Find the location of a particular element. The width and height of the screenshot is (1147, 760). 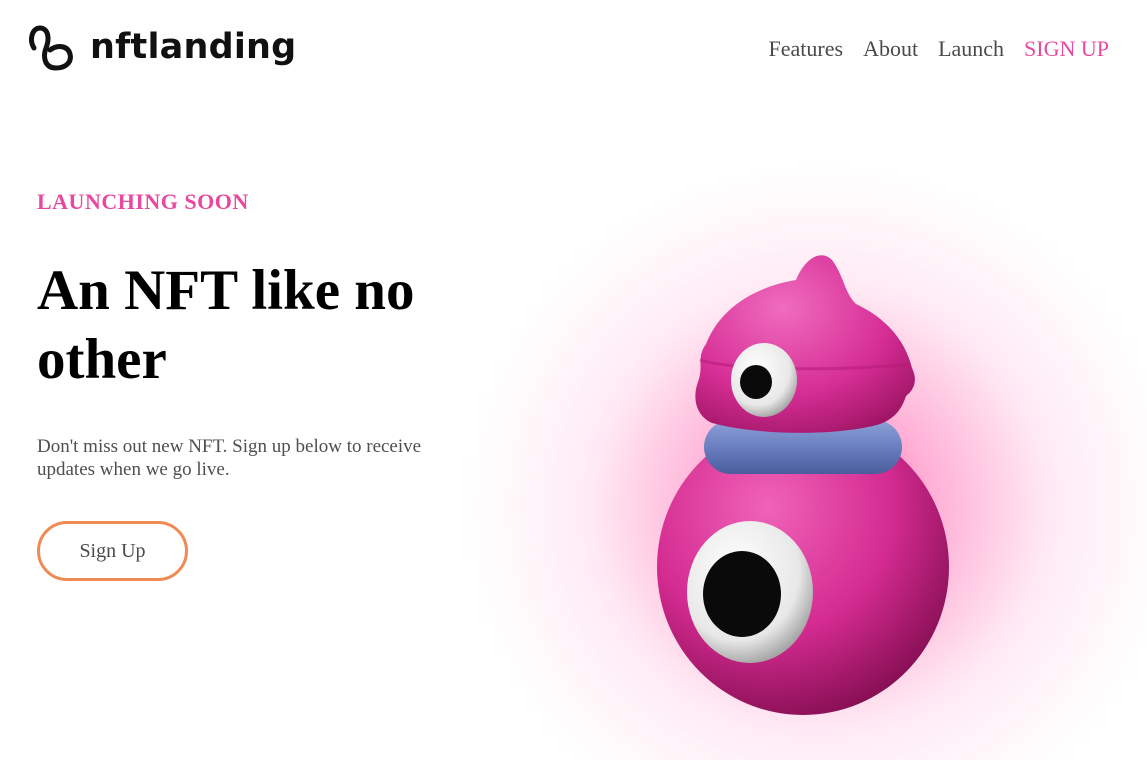

creature-large-pupil is located at coordinates (742, 594).